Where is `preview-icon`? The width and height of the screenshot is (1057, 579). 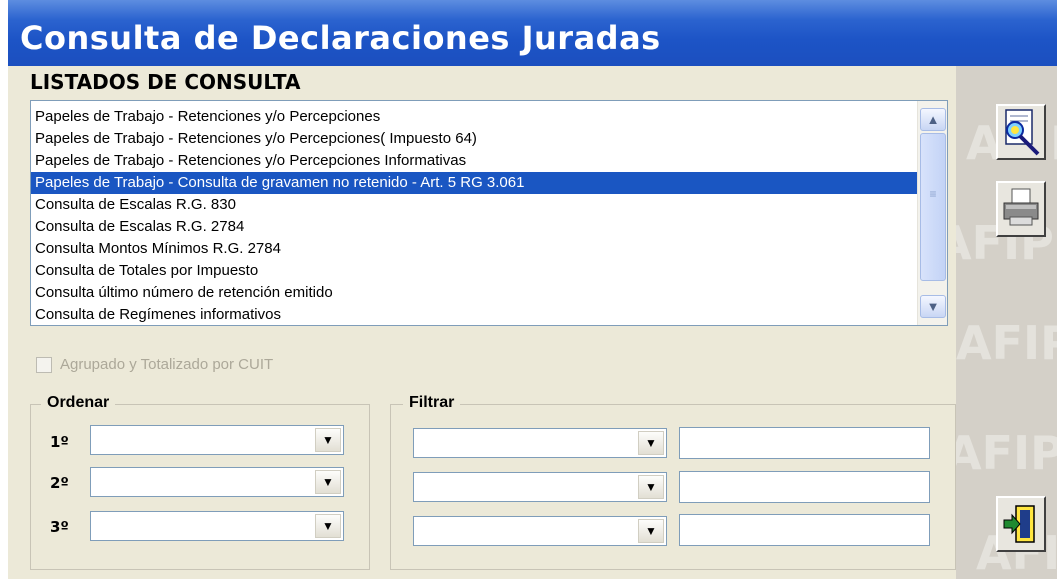 preview-icon is located at coordinates (1022, 132).